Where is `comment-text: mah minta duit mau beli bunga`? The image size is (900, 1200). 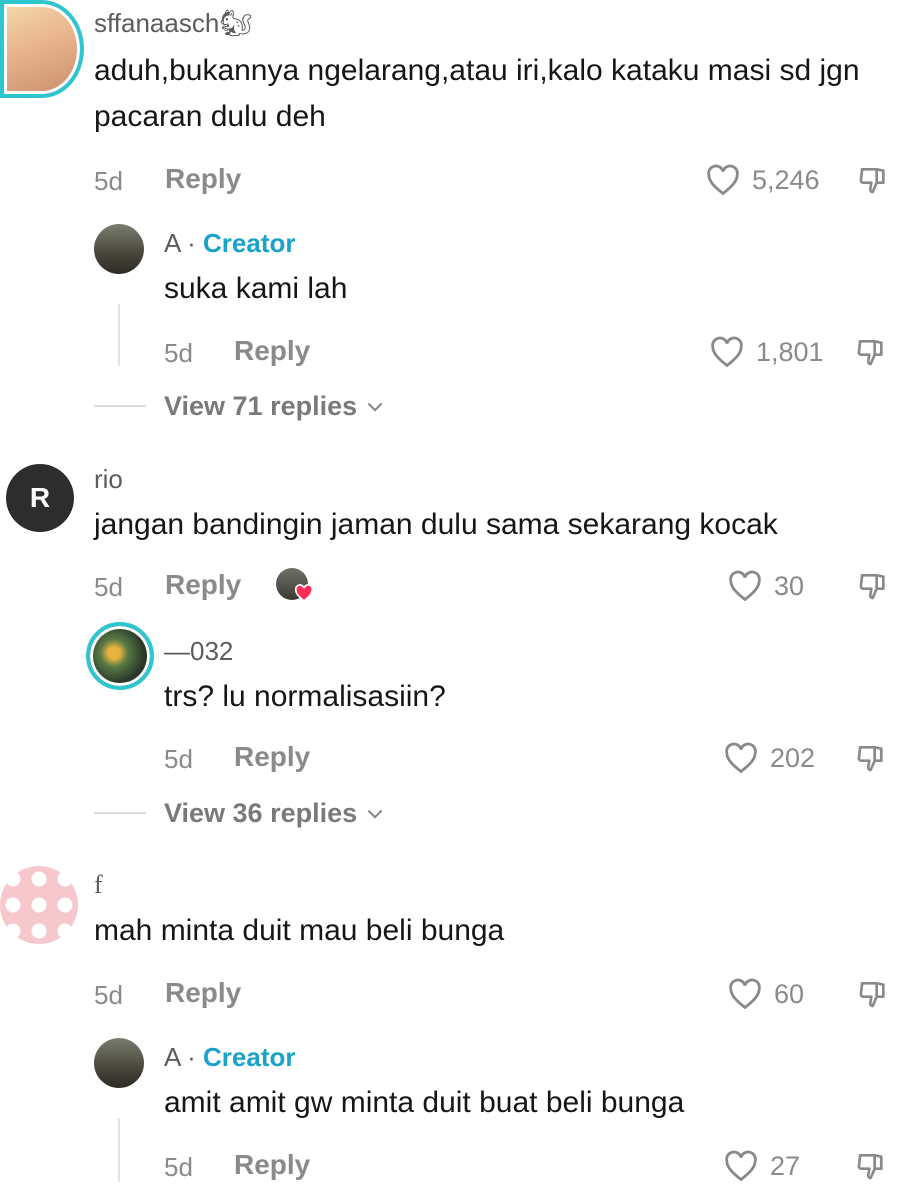 comment-text: mah minta duit mau beli bunga is located at coordinates (299, 930).